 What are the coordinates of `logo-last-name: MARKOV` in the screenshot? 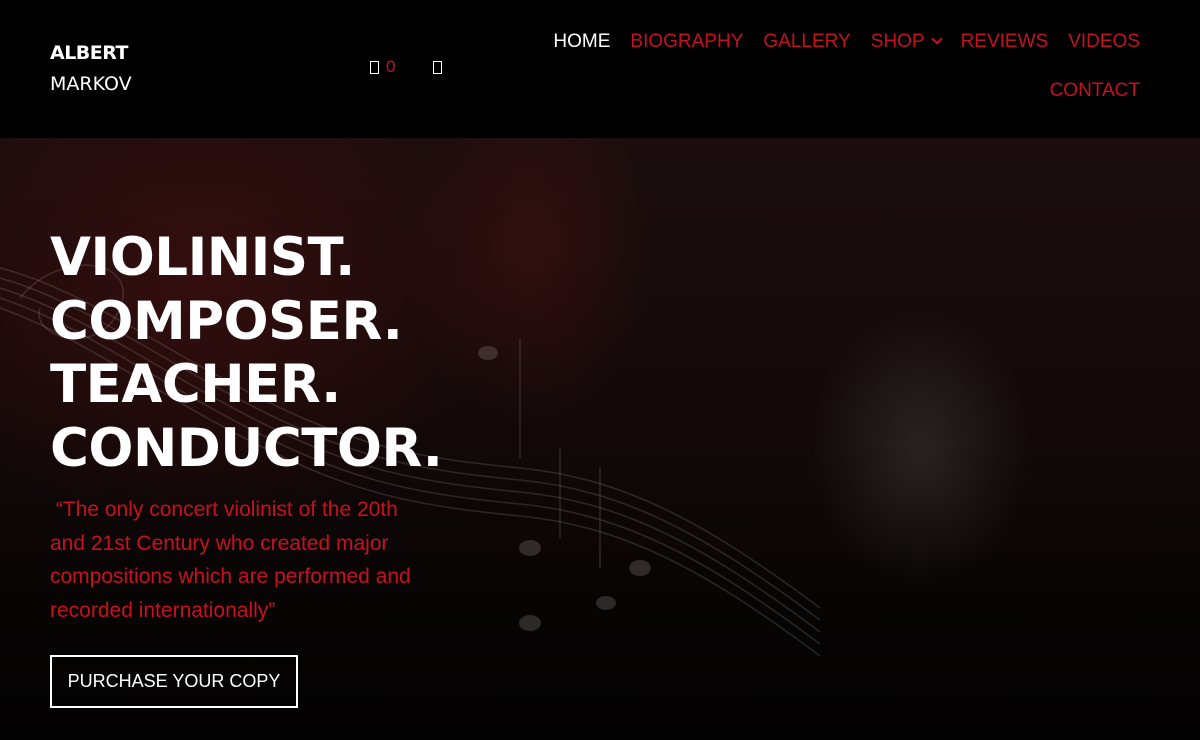 It's located at (91, 84).